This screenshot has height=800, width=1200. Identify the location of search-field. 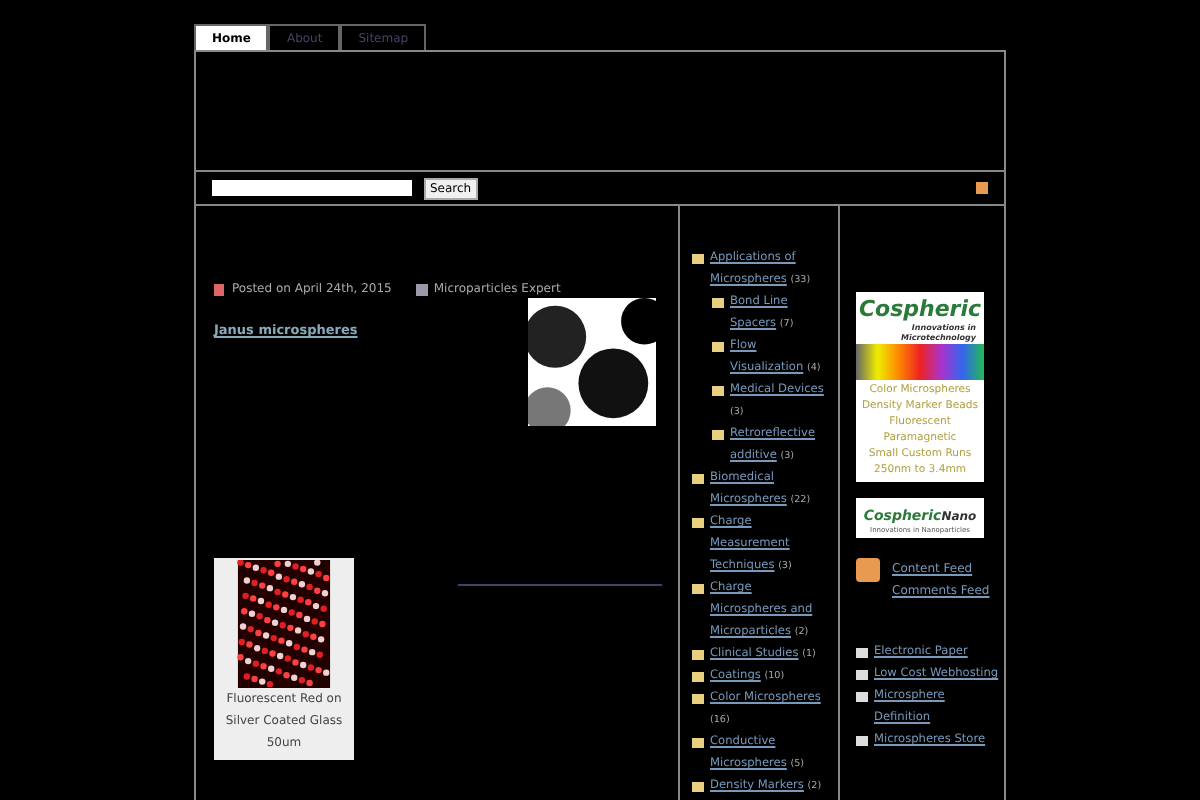
(312, 188).